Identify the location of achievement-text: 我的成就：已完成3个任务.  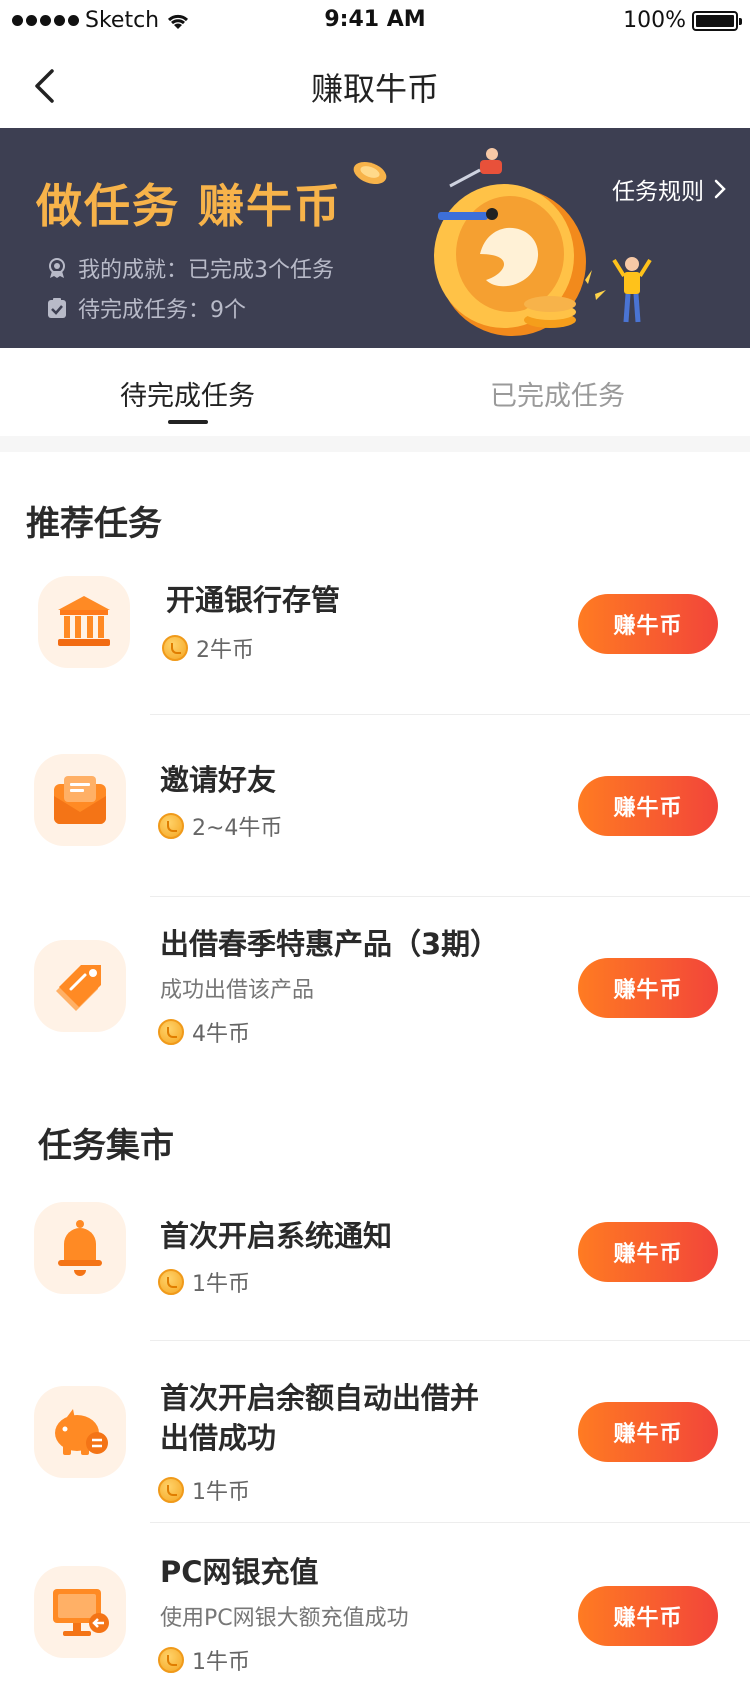
(206, 270).